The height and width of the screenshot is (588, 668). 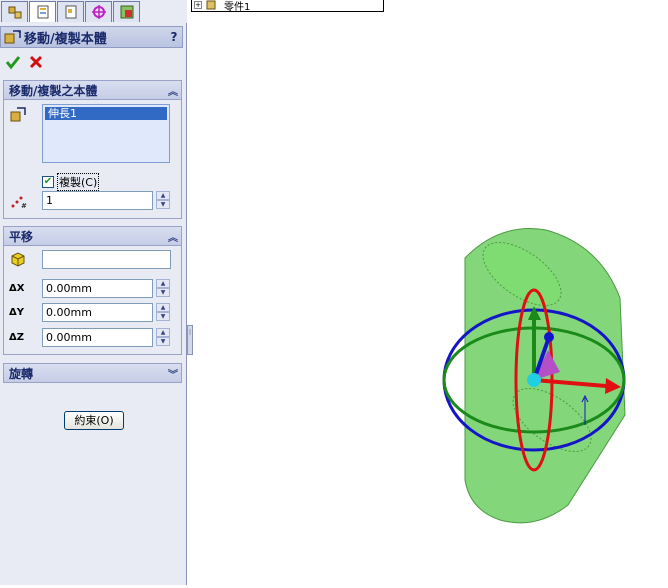 I want to click on checkmark-icon, so click(x=12, y=62).